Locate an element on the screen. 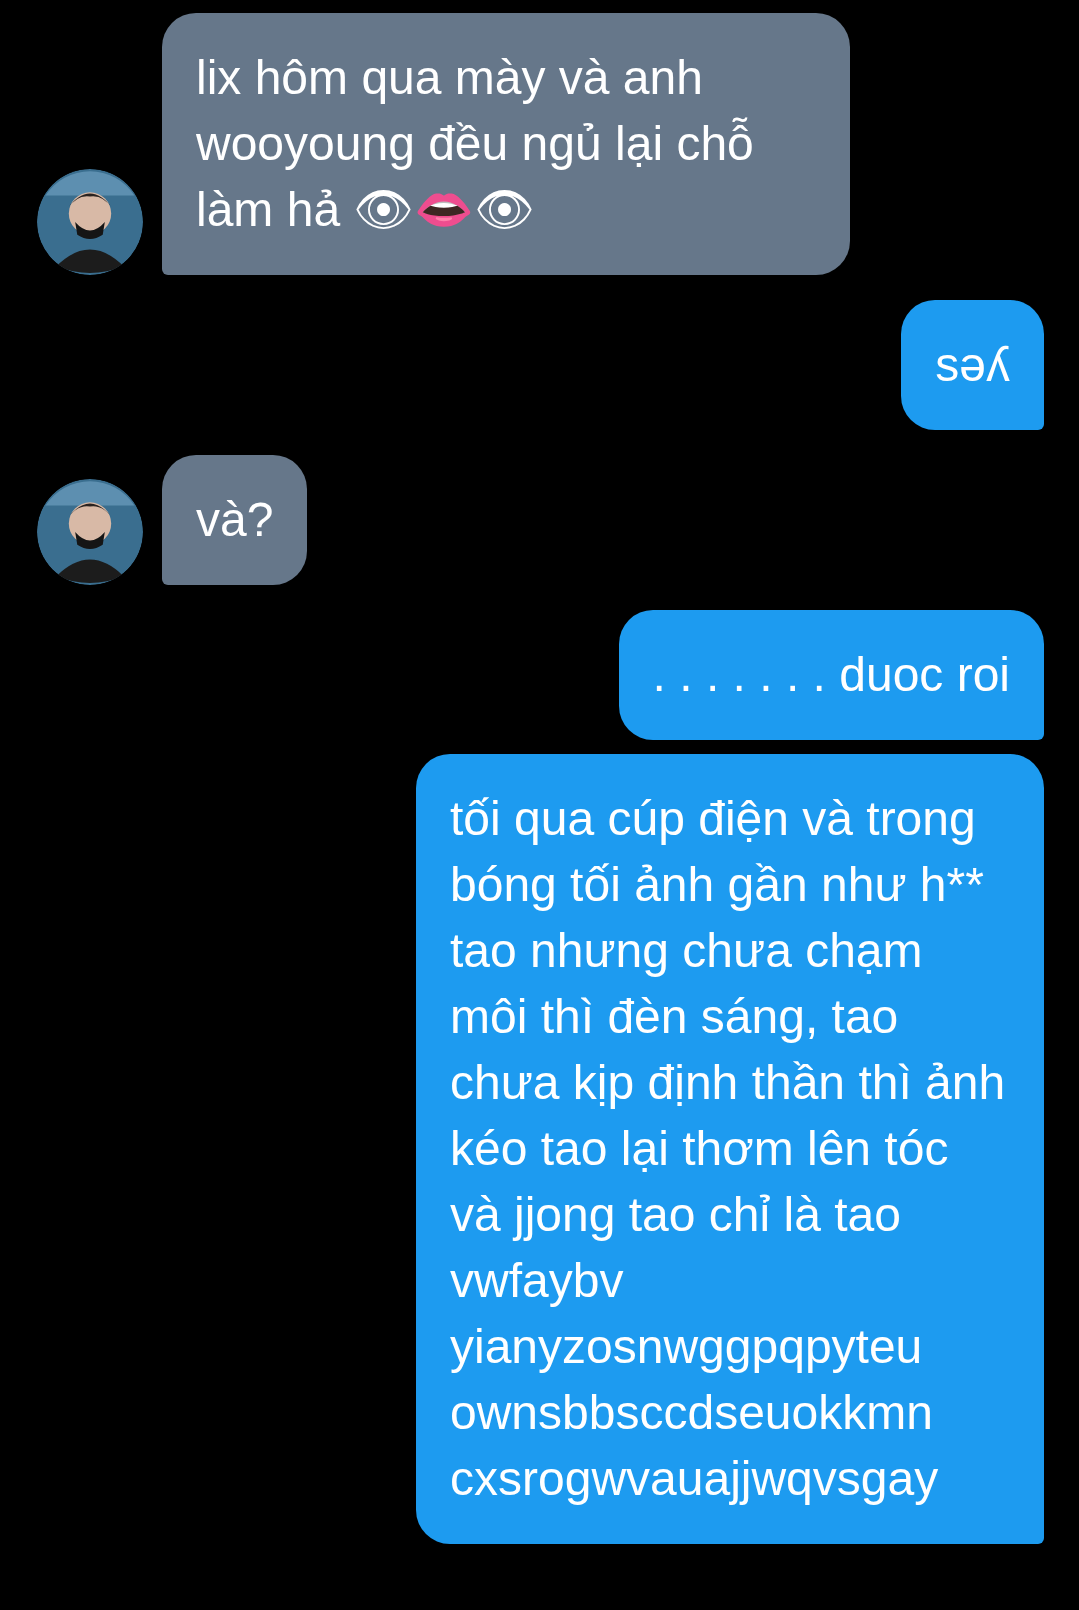 The image size is (1079, 1610). message-text: lix hôm qua mày và anh wooyoung đều ngủ lại chỗ làm hả 👁👄👁 is located at coordinates (475, 144).